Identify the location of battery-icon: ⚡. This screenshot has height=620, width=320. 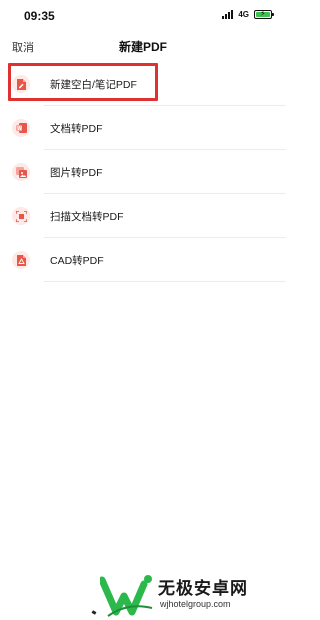
(264, 14).